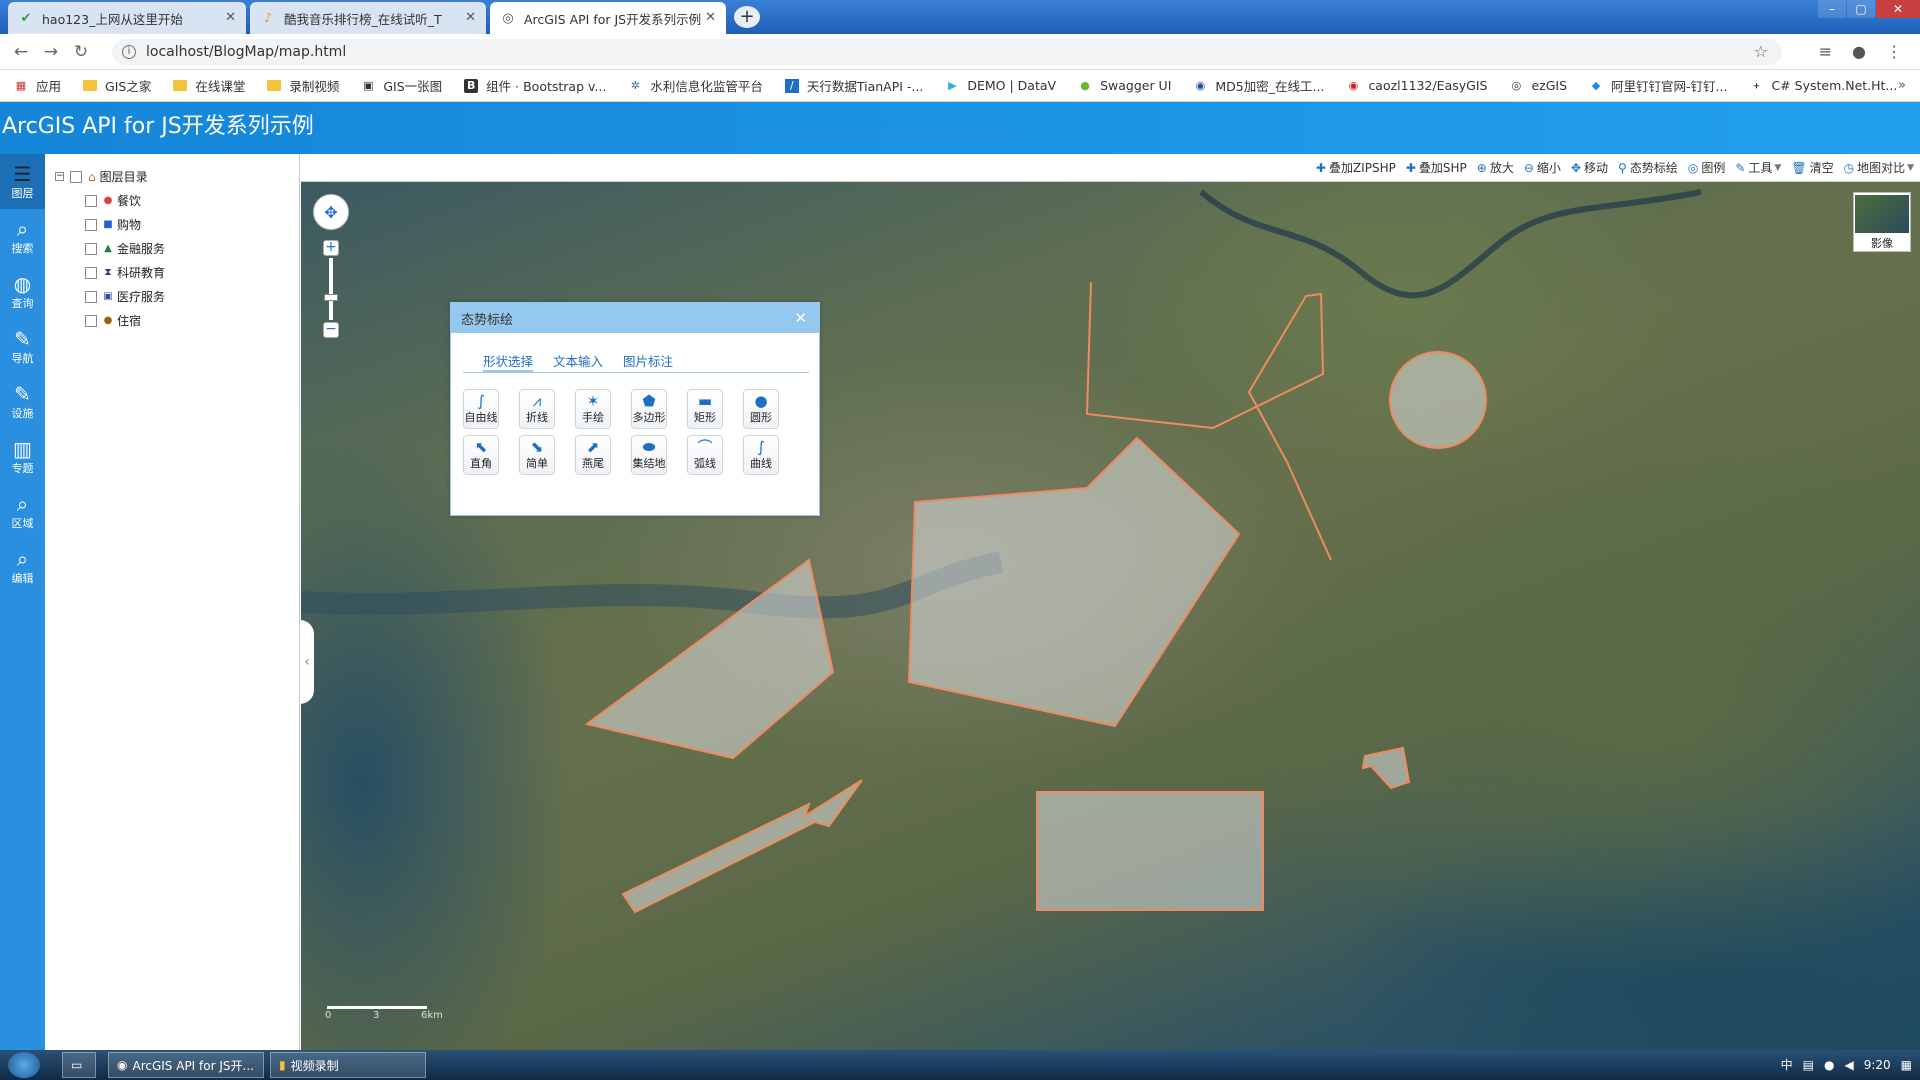  I want to click on menu-icon: ⋮, so click(1894, 51).